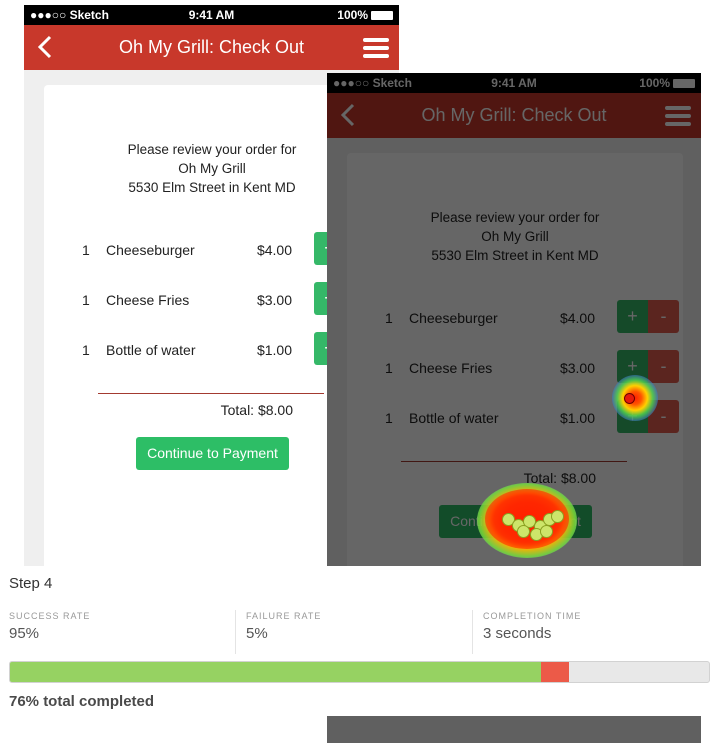 Image resolution: width=725 pixels, height=744 pixels. Describe the element at coordinates (151, 350) in the screenshot. I see `item-name: Bottle of water` at that location.